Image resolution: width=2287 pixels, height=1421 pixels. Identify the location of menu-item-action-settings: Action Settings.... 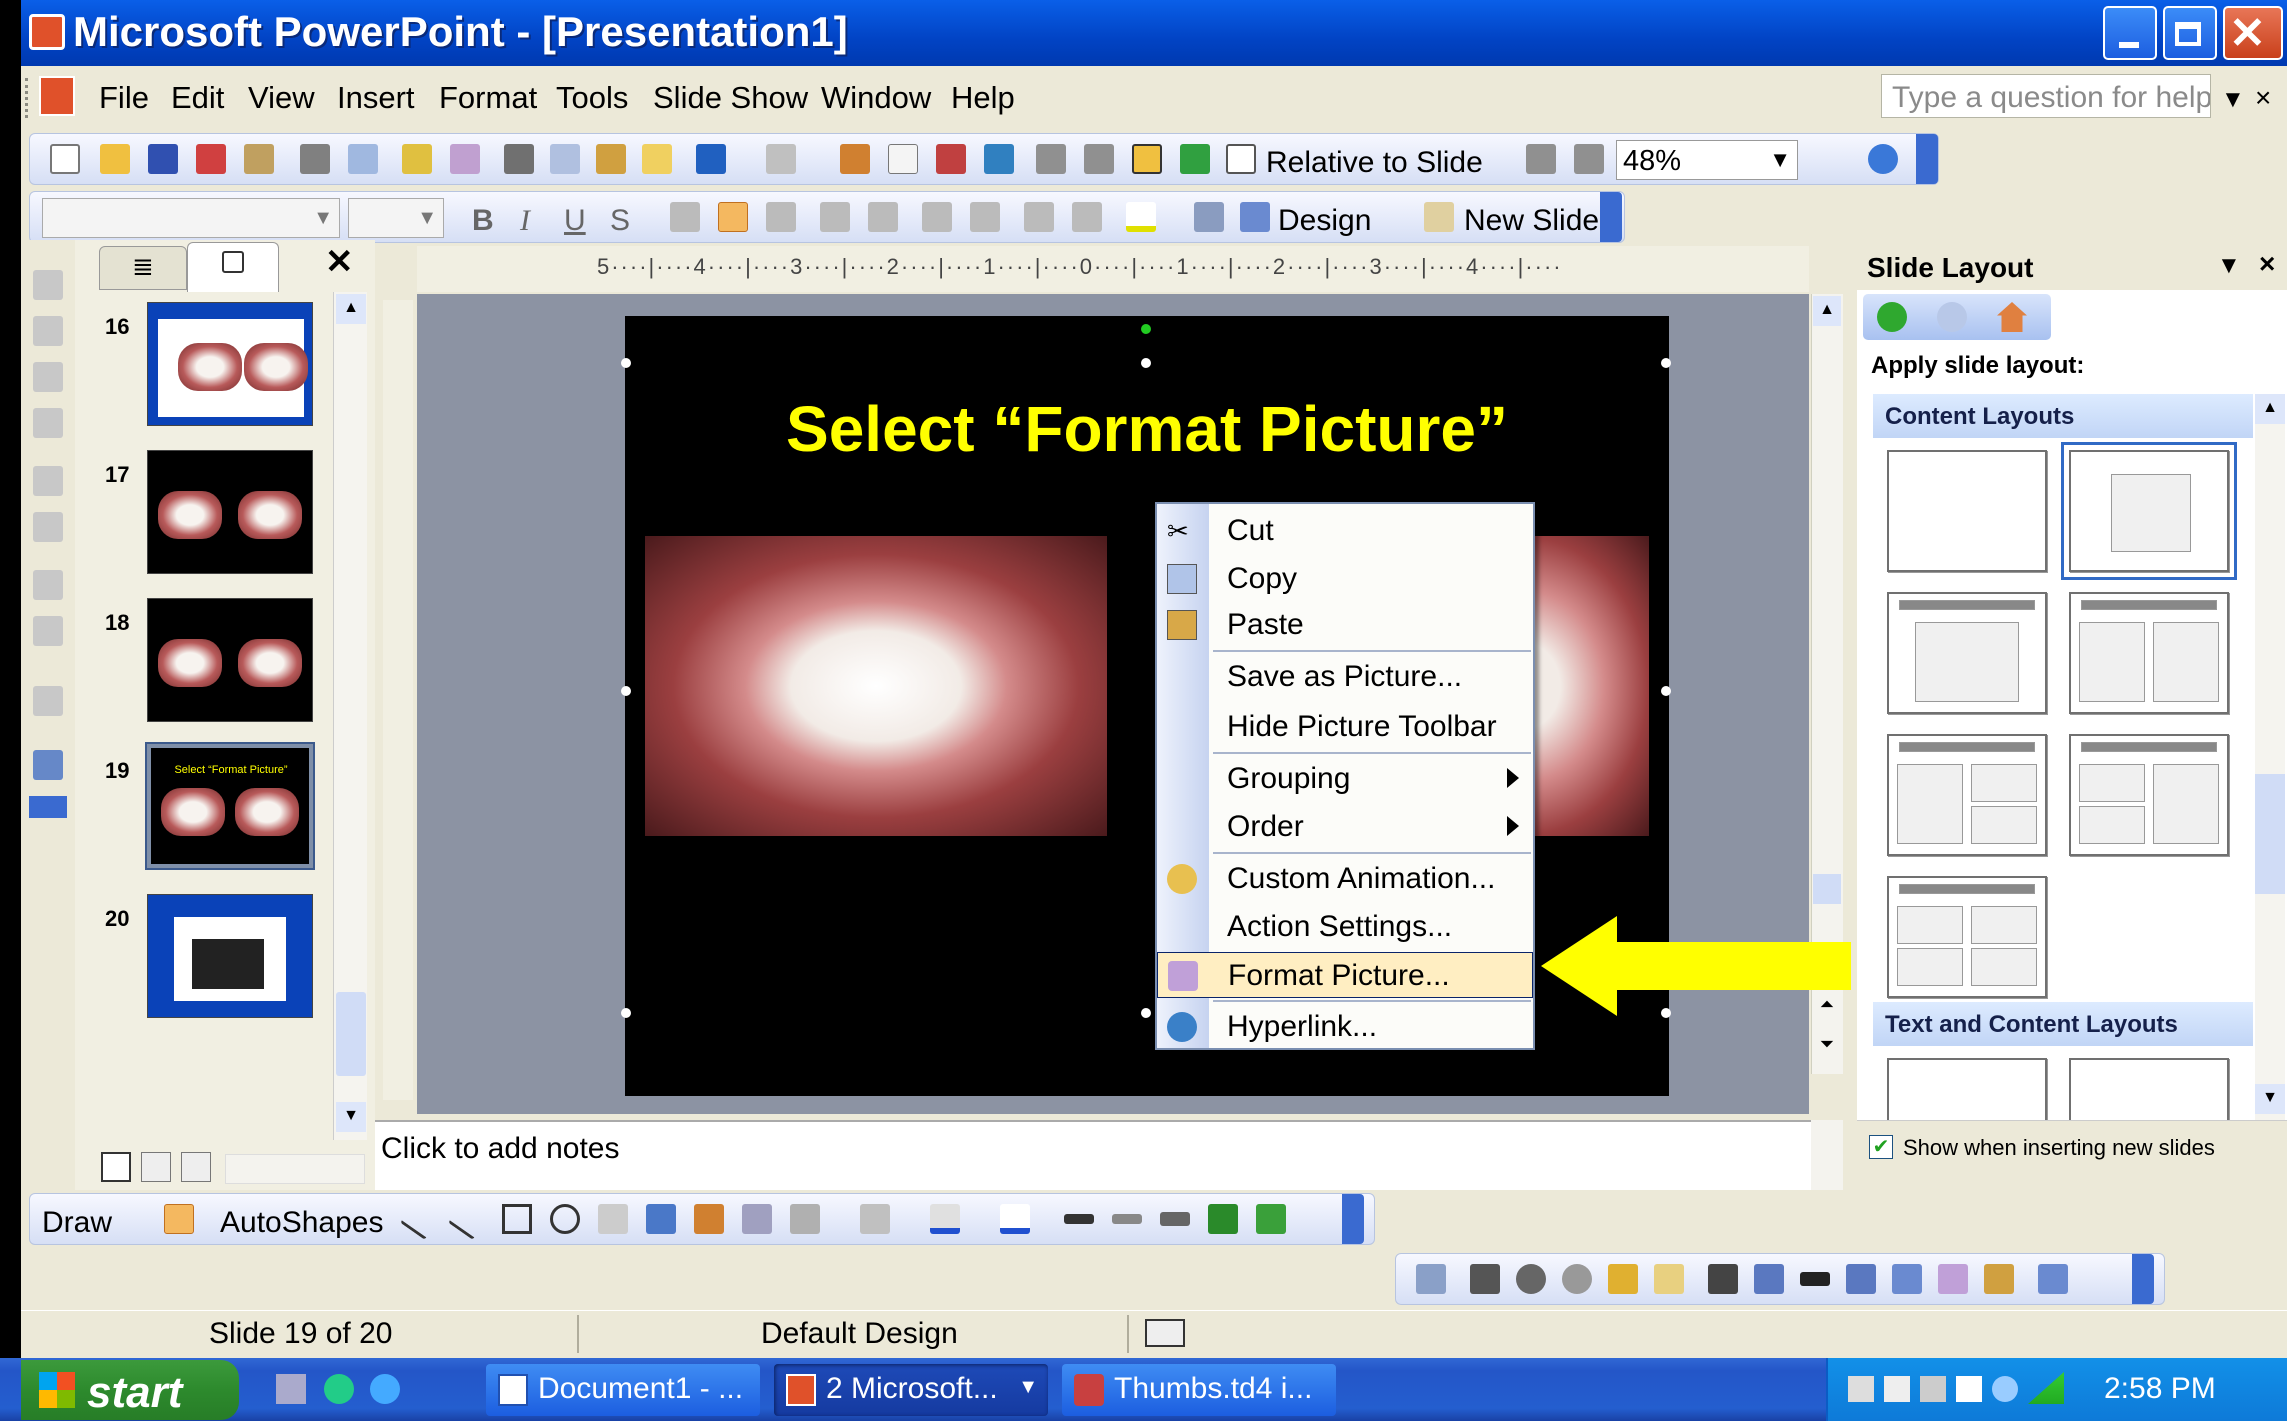
(1345, 927).